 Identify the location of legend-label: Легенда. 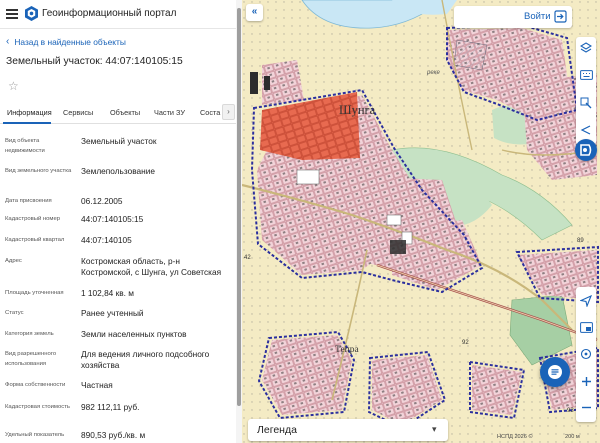
(277, 430).